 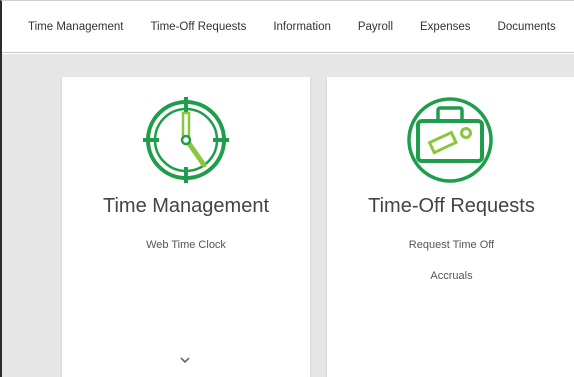 I want to click on card-title: Time Management, so click(x=186, y=206).